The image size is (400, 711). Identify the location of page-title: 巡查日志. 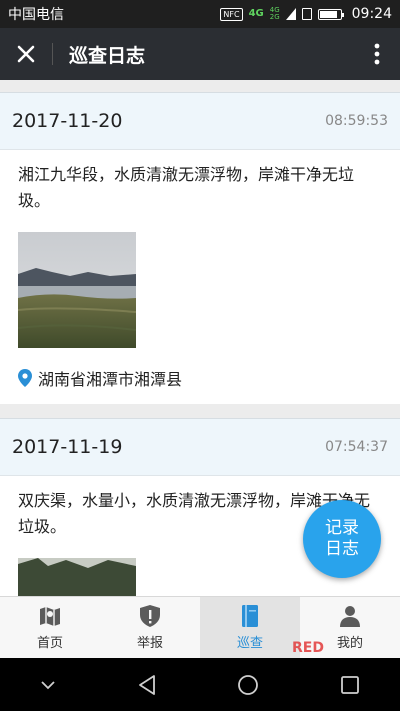
(107, 55).